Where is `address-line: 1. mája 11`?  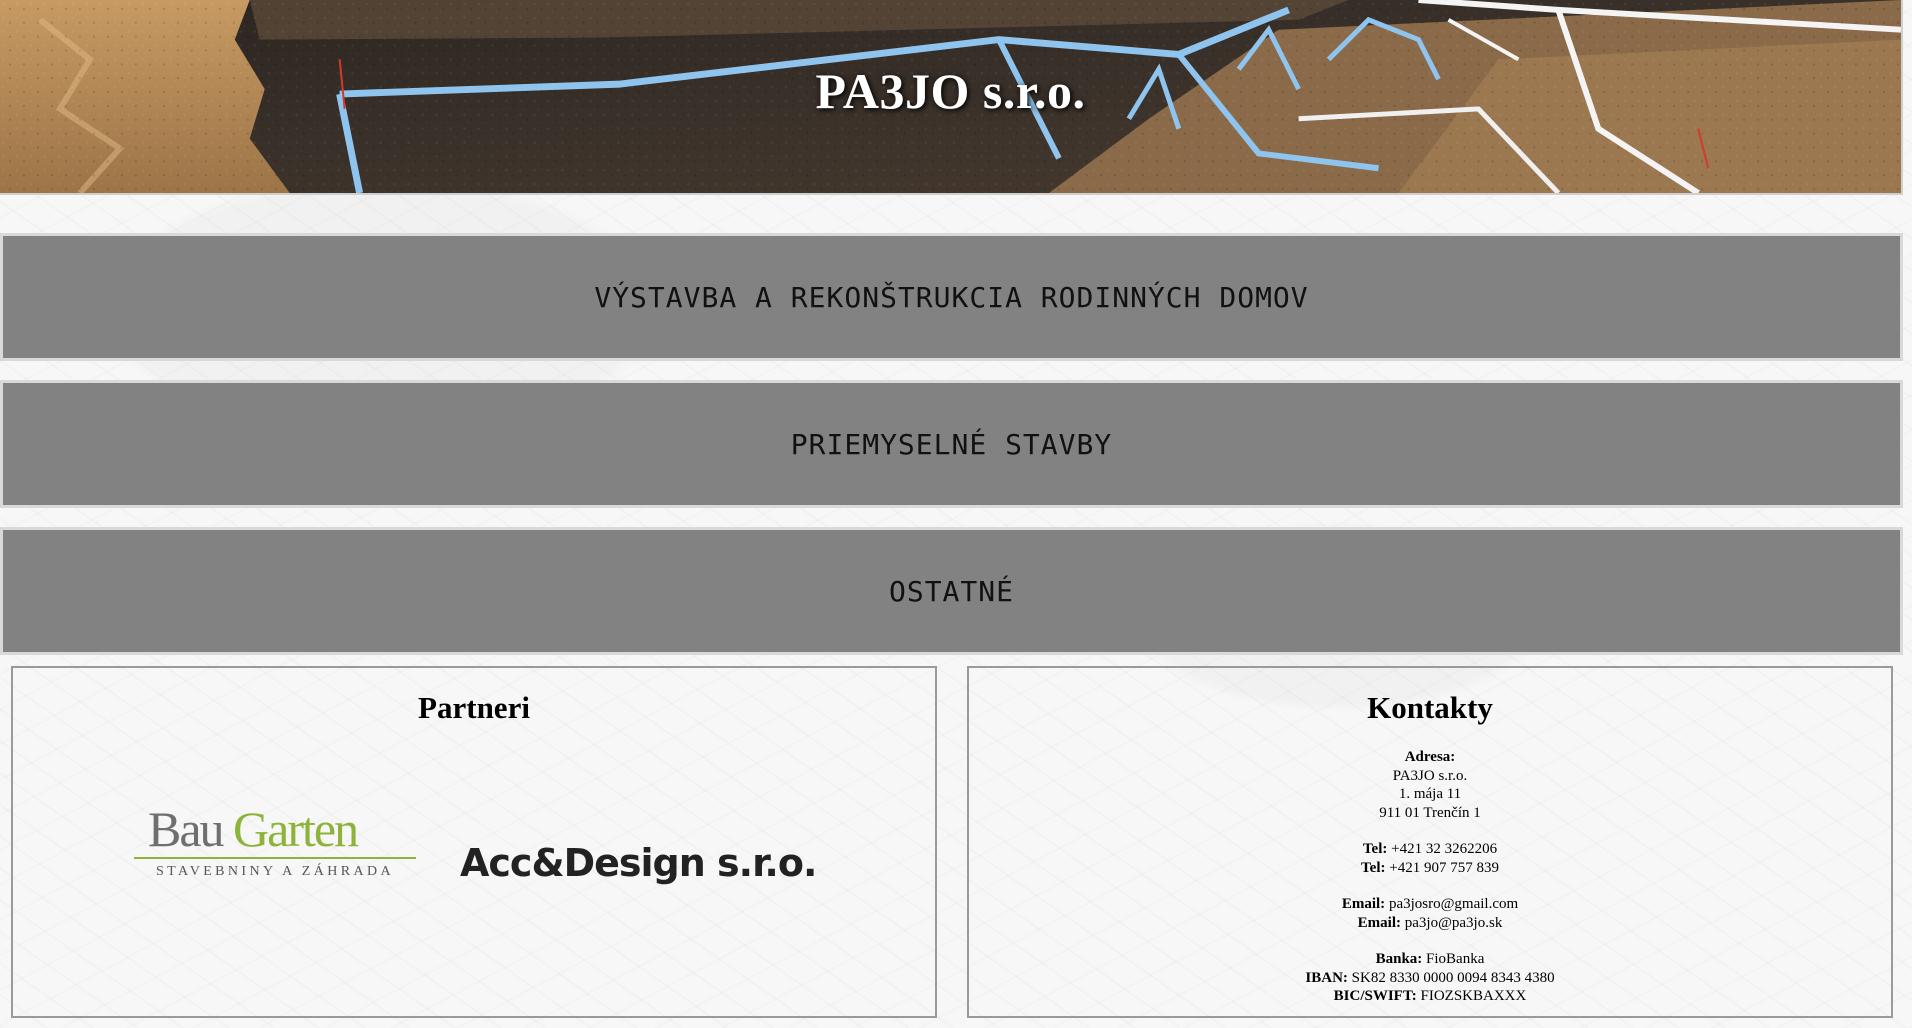 address-line: 1. mája 11 is located at coordinates (1430, 794).